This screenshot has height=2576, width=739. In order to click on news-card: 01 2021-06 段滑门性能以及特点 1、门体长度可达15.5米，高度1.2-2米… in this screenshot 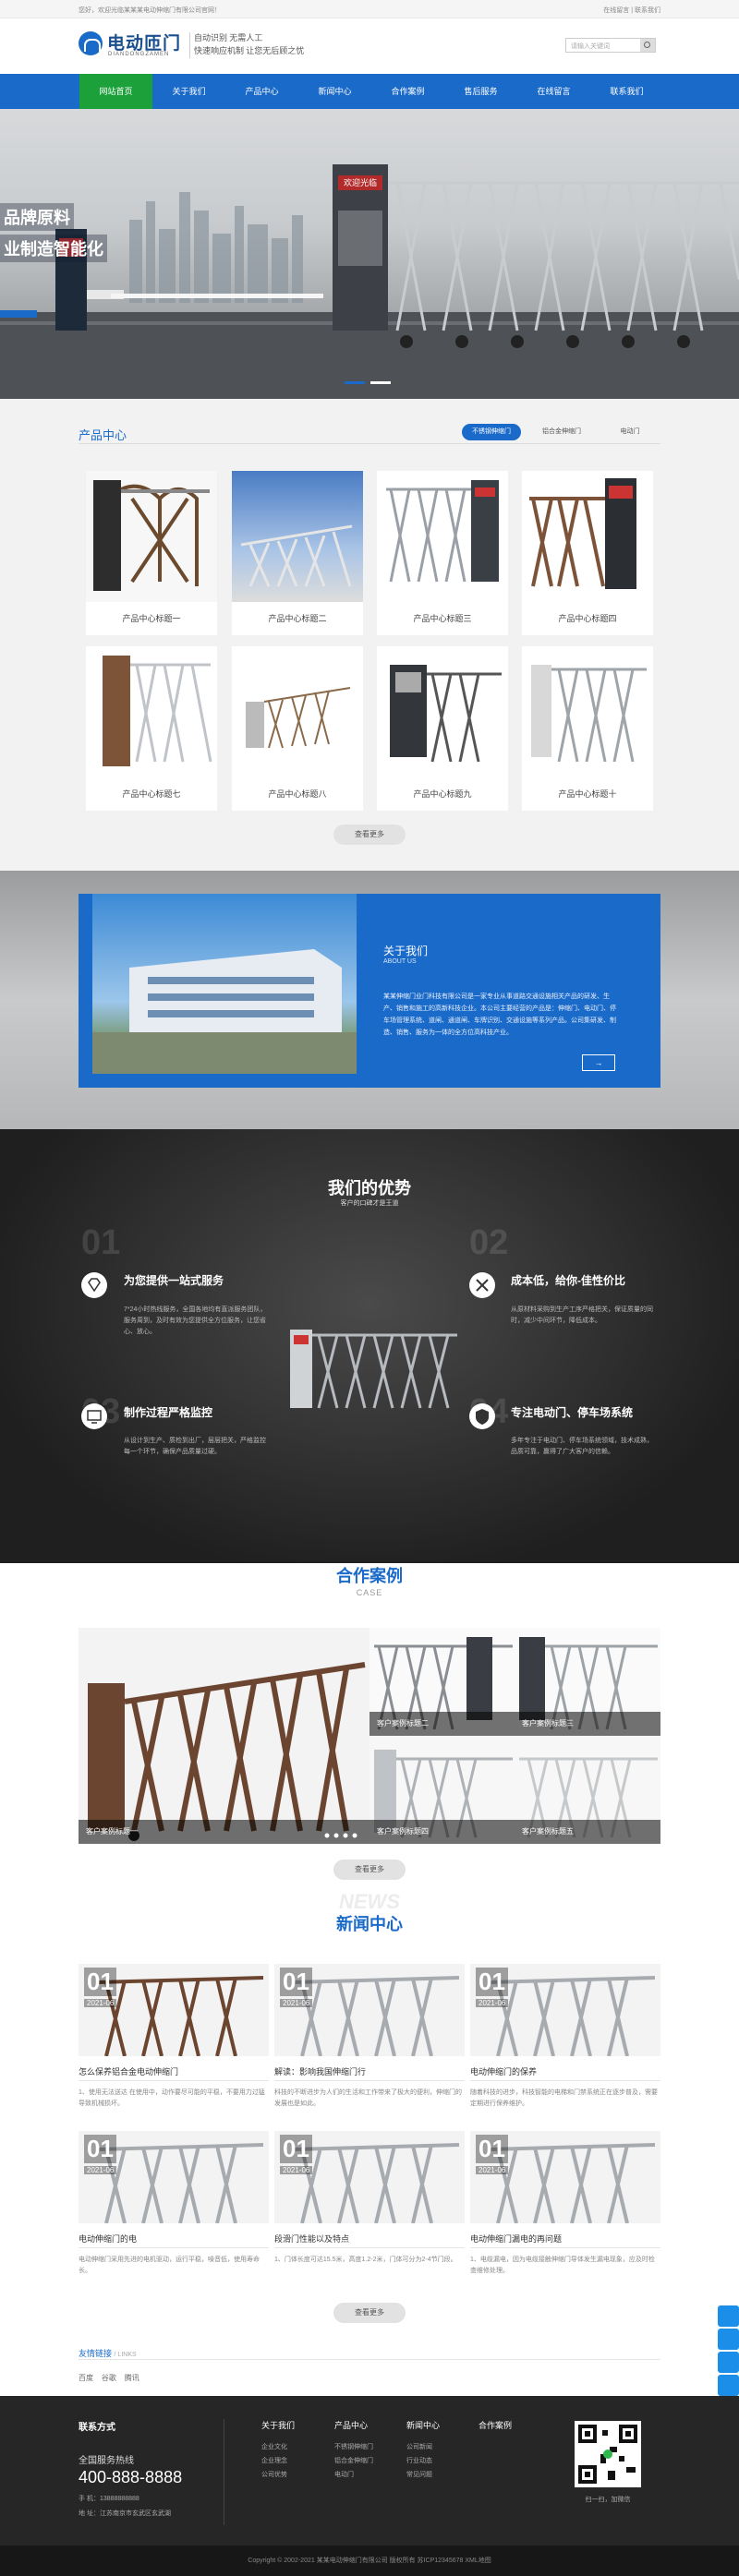, I will do `click(369, 2209)`.